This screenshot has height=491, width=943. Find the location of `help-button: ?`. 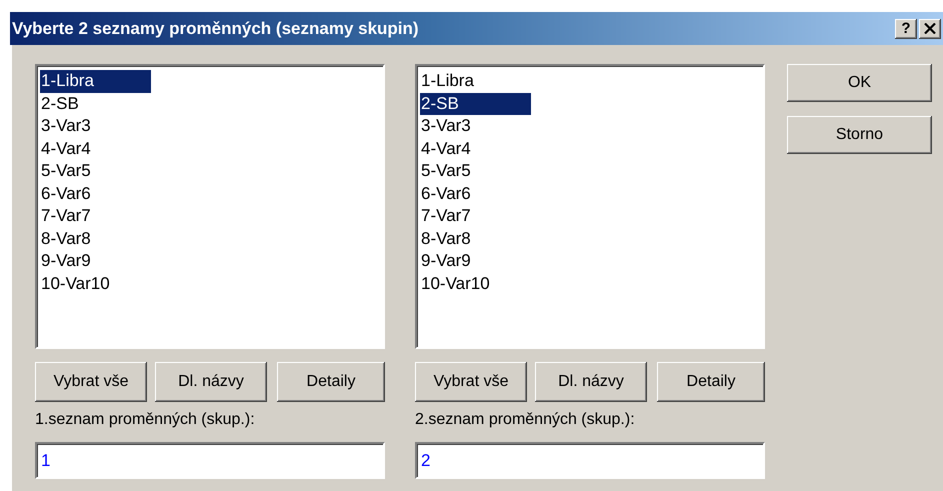

help-button: ? is located at coordinates (906, 28).